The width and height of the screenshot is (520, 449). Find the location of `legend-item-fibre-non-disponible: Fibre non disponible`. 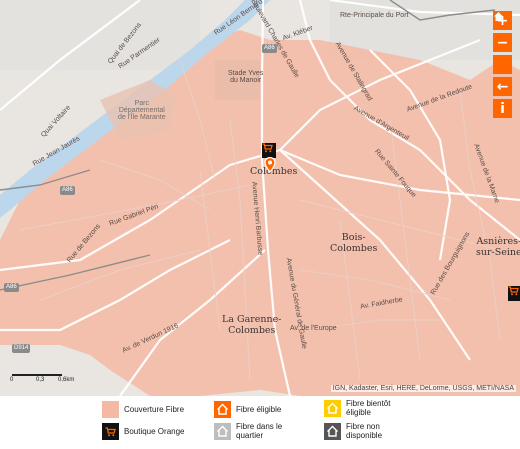

legend-item-fibre-non-disponible: Fibre non disponible is located at coordinates (379, 431).